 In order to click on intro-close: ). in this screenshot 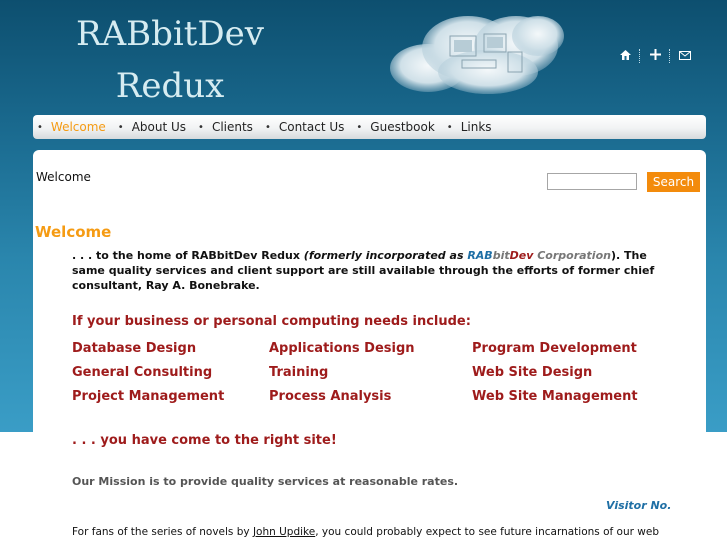, I will do `click(615, 255)`.